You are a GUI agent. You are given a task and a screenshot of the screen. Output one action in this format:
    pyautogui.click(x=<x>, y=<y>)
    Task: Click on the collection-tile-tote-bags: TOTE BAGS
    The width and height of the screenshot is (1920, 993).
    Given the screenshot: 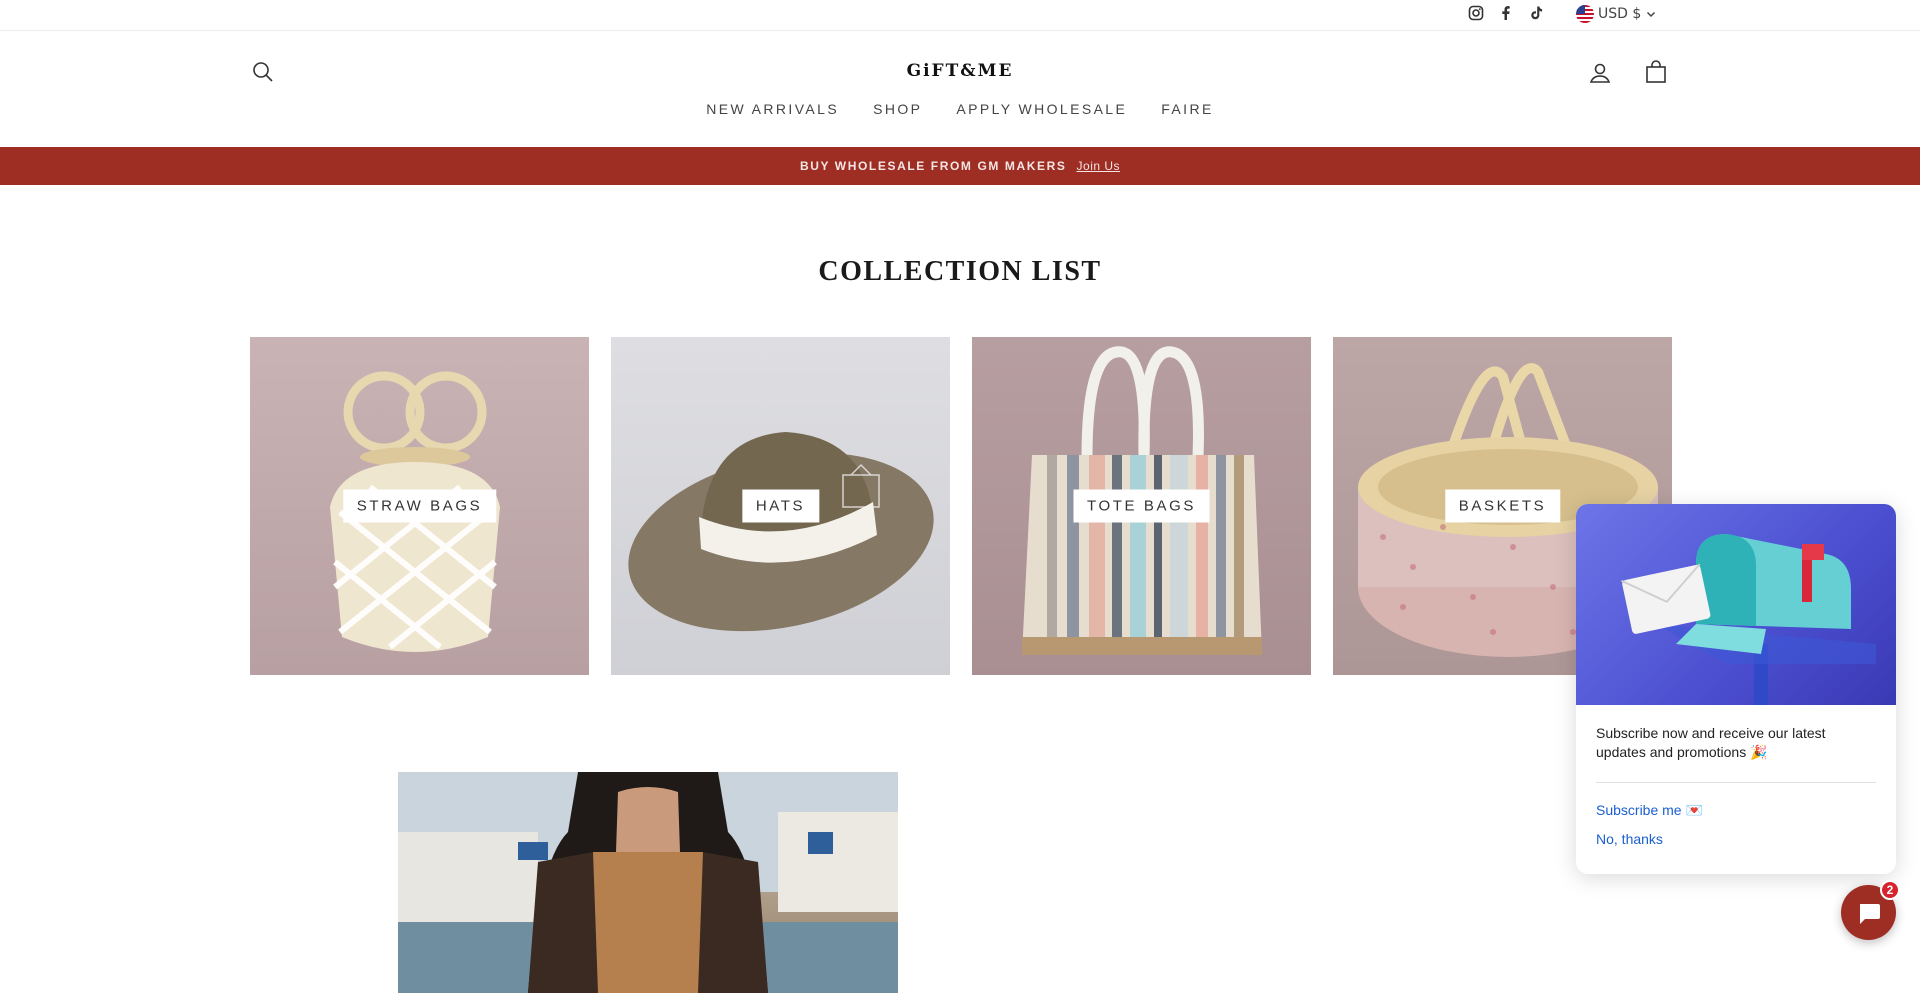 What is the action you would take?
    pyautogui.click(x=1141, y=506)
    